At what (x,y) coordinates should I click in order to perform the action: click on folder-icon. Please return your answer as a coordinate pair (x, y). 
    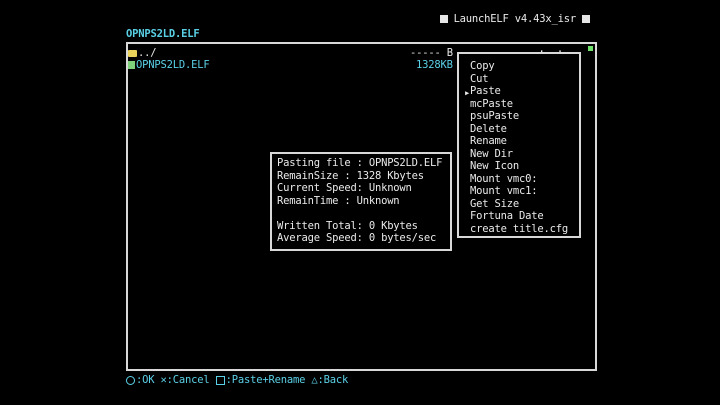
    Looking at the image, I should click on (132, 53).